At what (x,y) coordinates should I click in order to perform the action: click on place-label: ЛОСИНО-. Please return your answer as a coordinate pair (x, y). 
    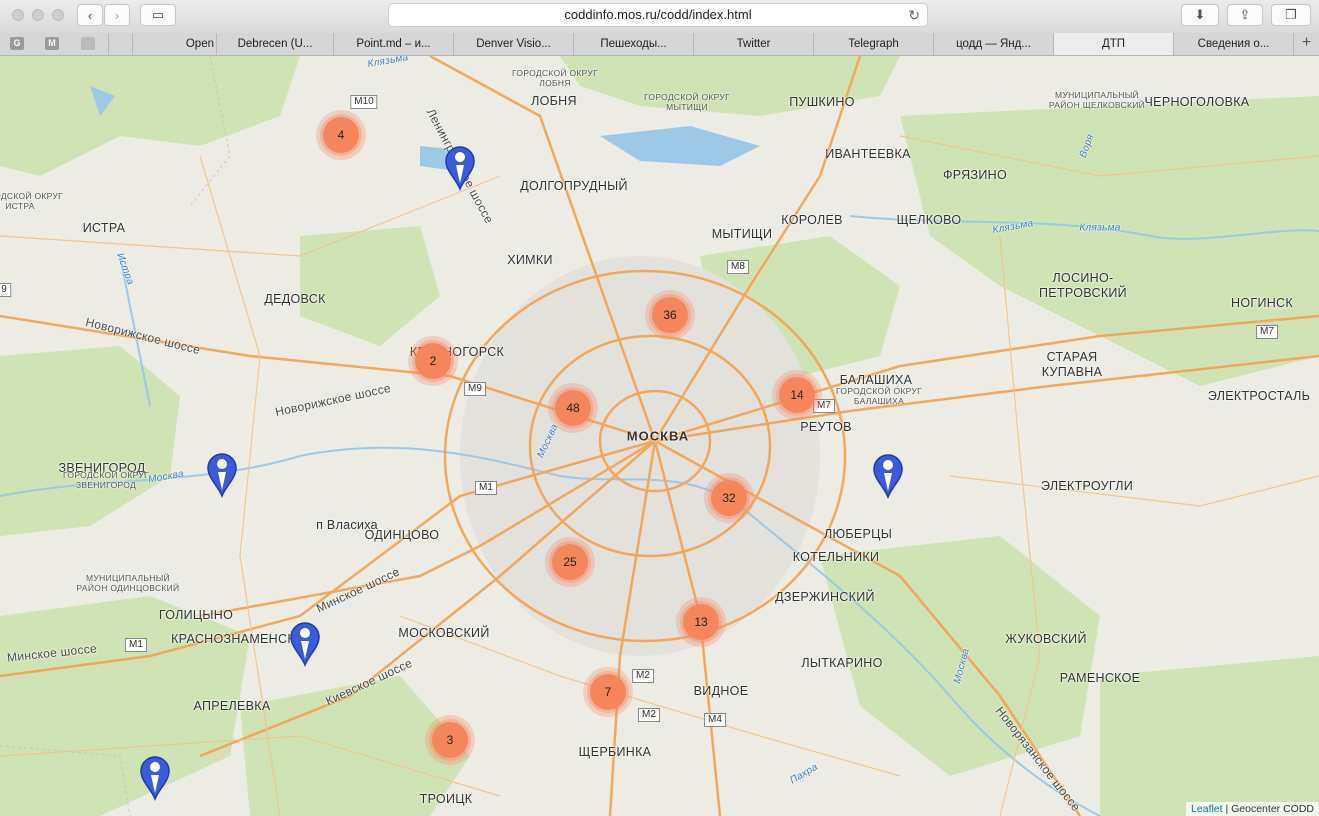
    Looking at the image, I should click on (1083, 278).